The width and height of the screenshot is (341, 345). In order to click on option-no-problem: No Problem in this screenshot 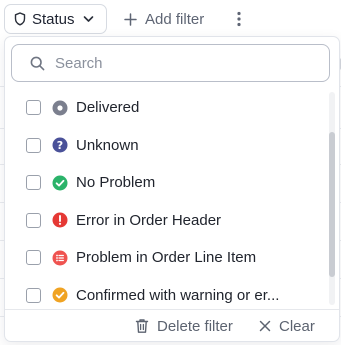, I will do `click(166, 183)`.